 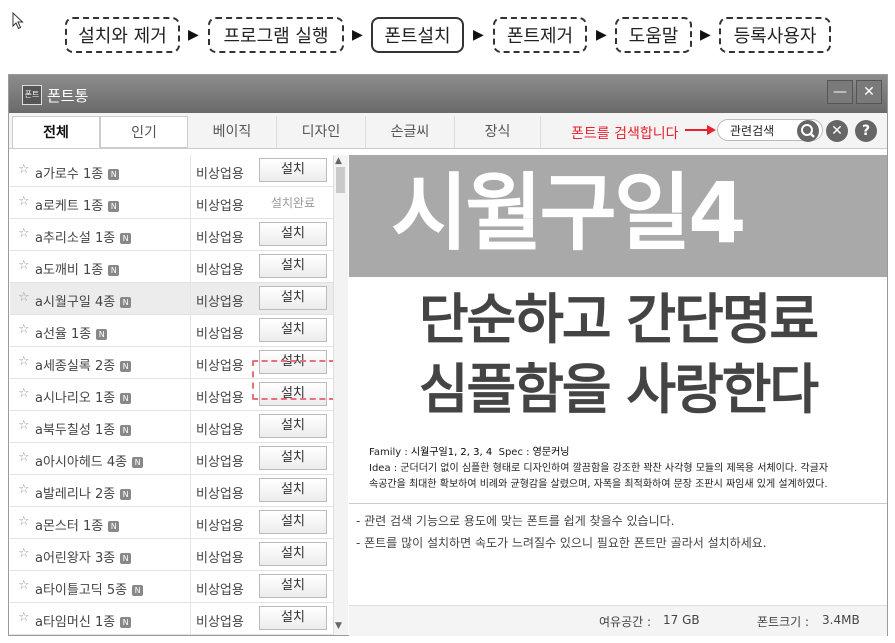 What do you see at coordinates (618, 620) in the screenshot?
I see `status-bar: 여유공간 : 17 GB 폰트크기 : 3.4MB` at bounding box center [618, 620].